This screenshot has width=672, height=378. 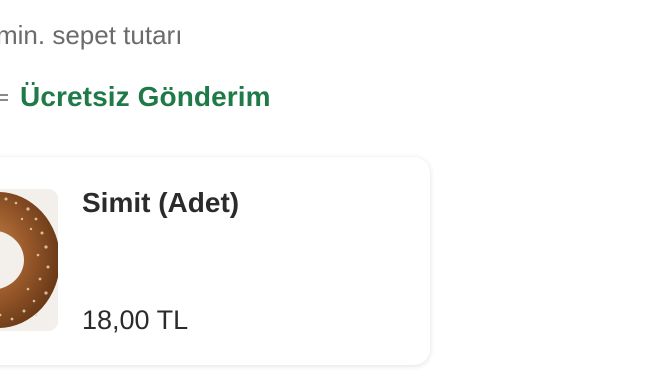 What do you see at coordinates (4, 97) in the screenshot?
I see `truck-icon` at bounding box center [4, 97].